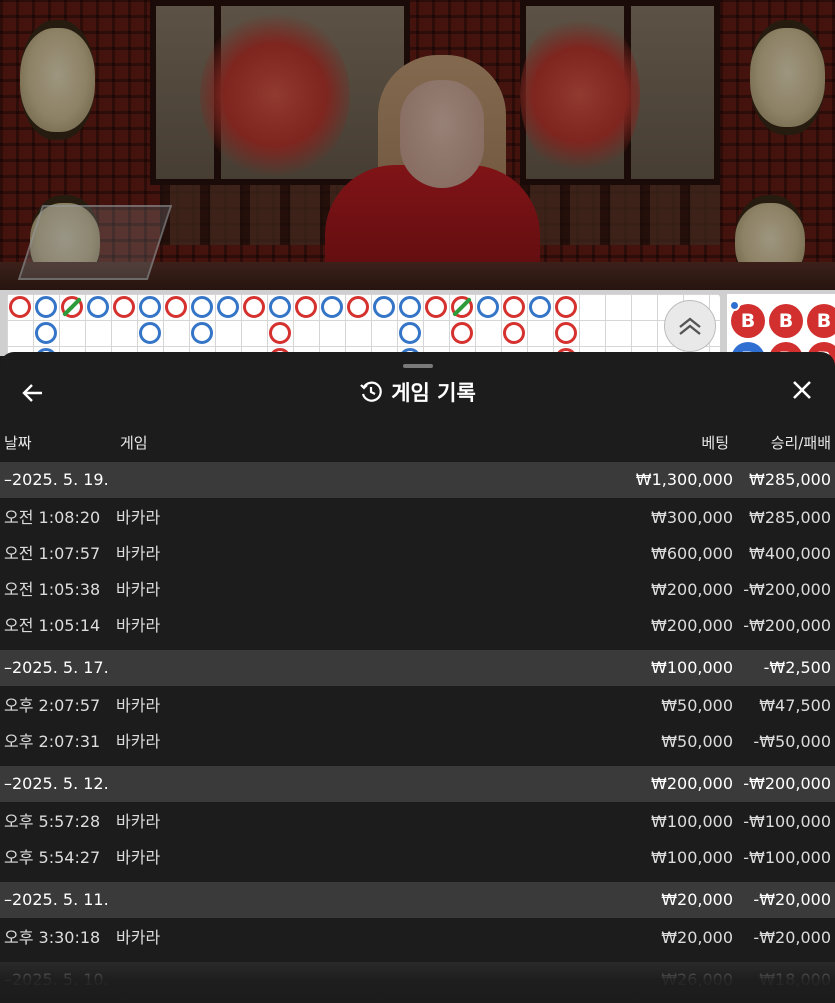 This screenshot has height=1003, width=835. Describe the element at coordinates (52, 821) in the screenshot. I see `row-time: 오후 5:57:28` at that location.